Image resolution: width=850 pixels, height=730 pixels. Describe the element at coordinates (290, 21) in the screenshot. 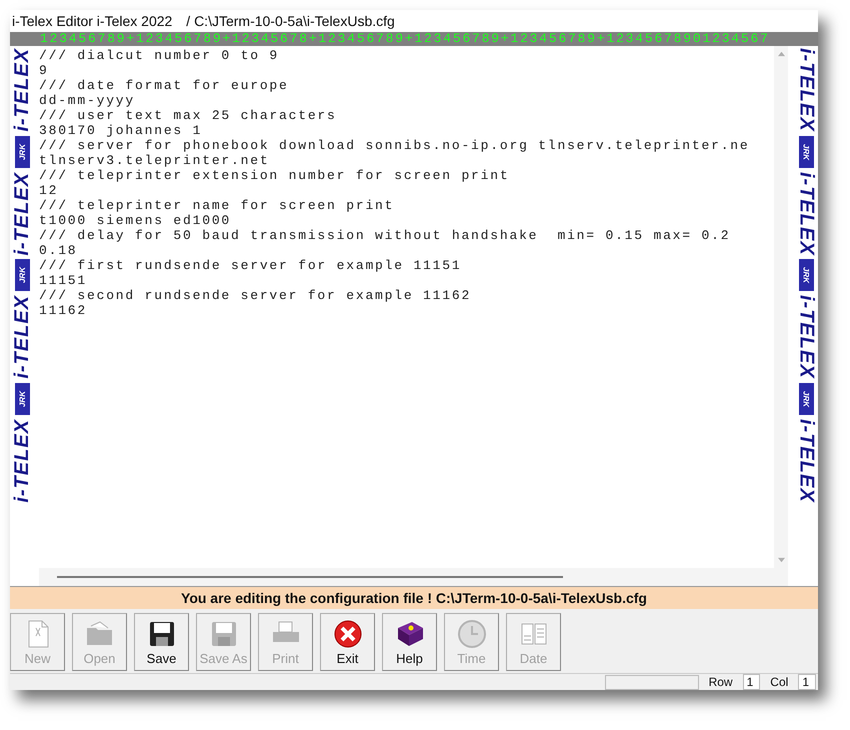

I see `file-path: / C:\JTerm-10-0-5a\i-TelexUsb.cfg` at that location.